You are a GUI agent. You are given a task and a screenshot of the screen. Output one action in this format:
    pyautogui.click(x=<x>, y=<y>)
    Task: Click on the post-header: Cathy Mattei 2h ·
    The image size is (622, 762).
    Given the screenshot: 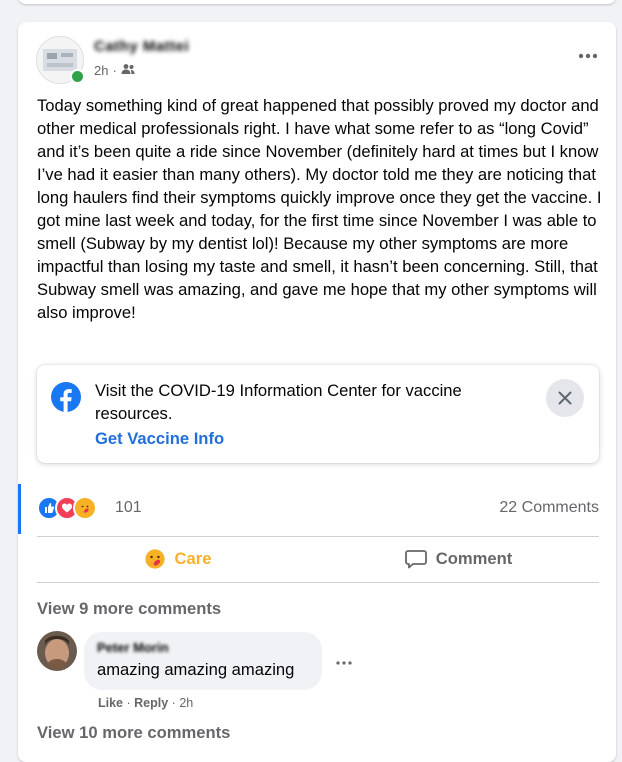 What is the action you would take?
    pyautogui.click(x=321, y=61)
    